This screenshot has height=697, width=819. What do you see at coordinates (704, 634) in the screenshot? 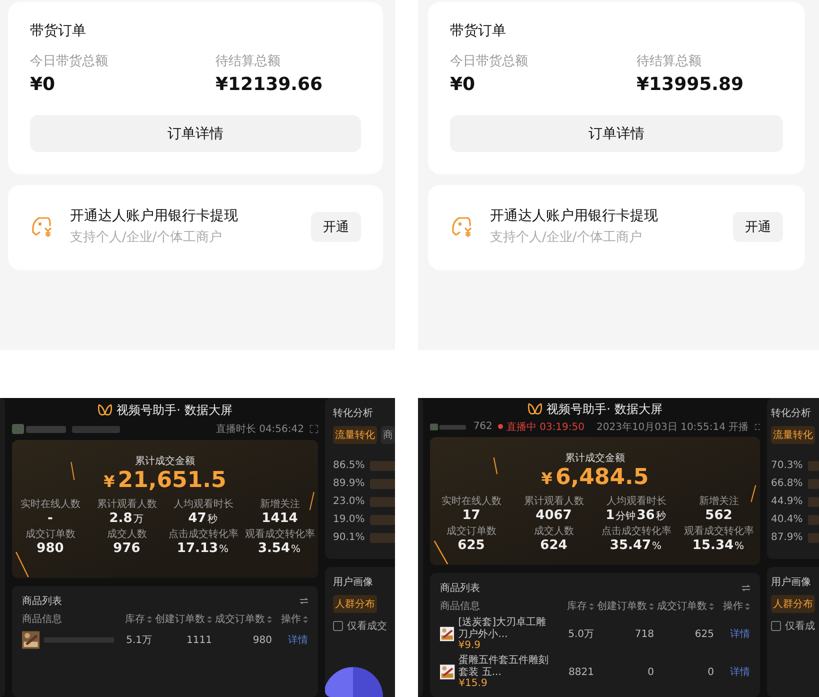
I see `table-cell-text: 625` at bounding box center [704, 634].